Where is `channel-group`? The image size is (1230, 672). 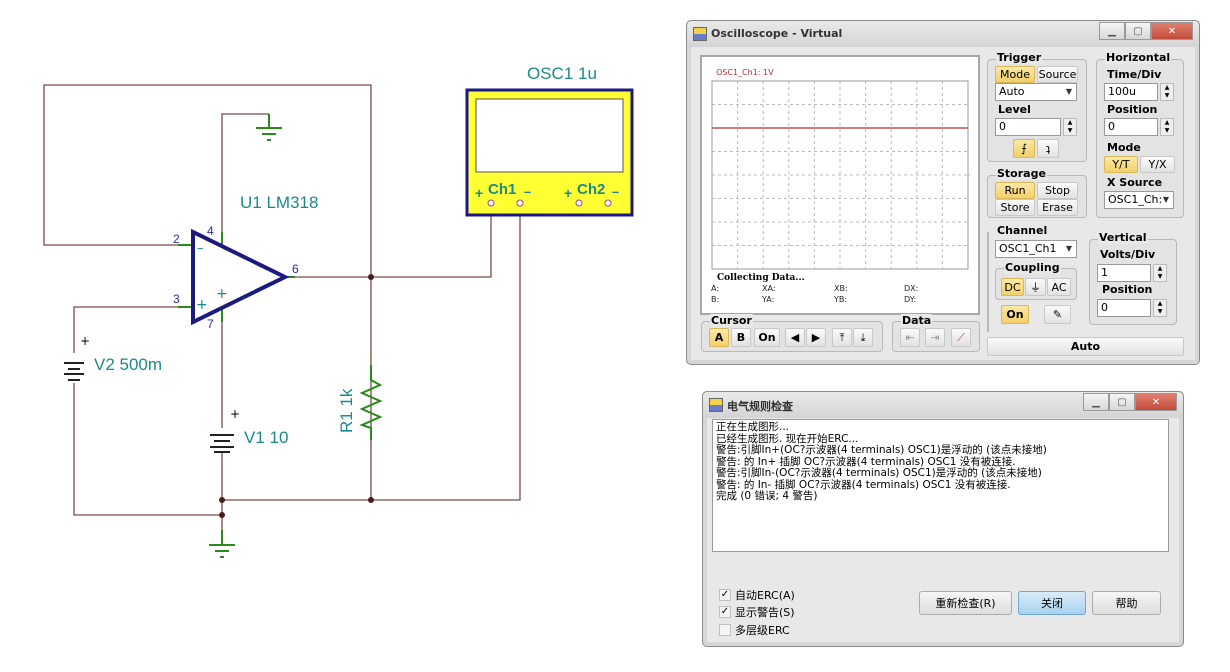 channel-group is located at coordinates (988, 282).